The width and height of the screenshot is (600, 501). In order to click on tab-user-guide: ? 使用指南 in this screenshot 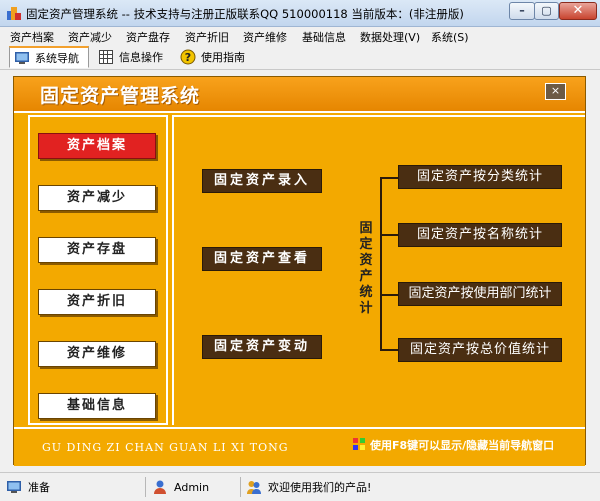, I will do `click(216, 57)`.